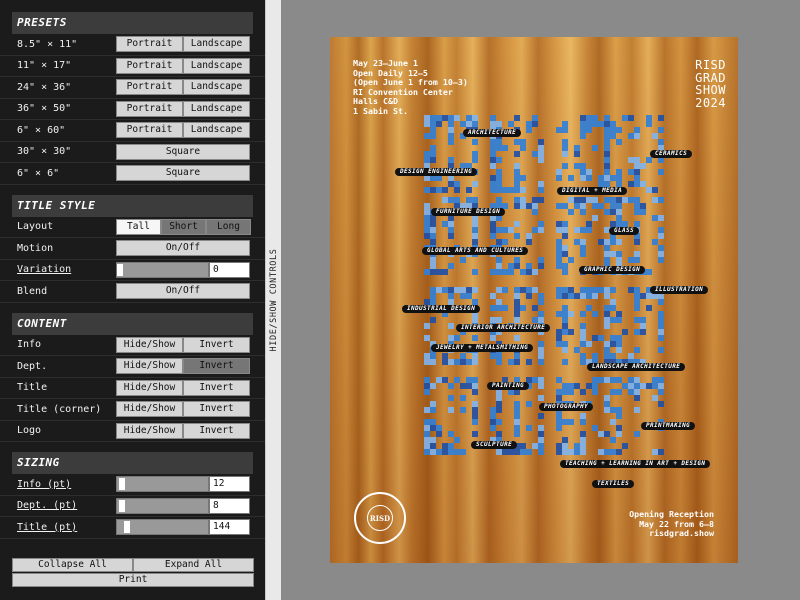 Image resolution: width=800 pixels, height=600 pixels. I want to click on corner-title: RISD GRAD SHOW 2024, so click(710, 84).